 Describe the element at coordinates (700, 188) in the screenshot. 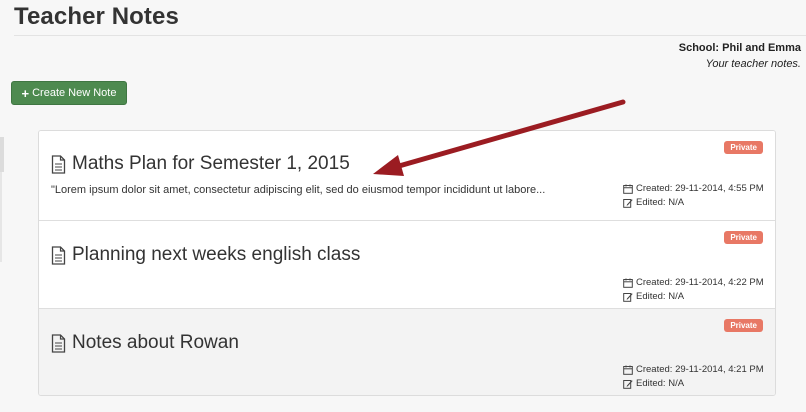

I see `created-text: Created: 29-11-2014, 4:55 PM` at that location.